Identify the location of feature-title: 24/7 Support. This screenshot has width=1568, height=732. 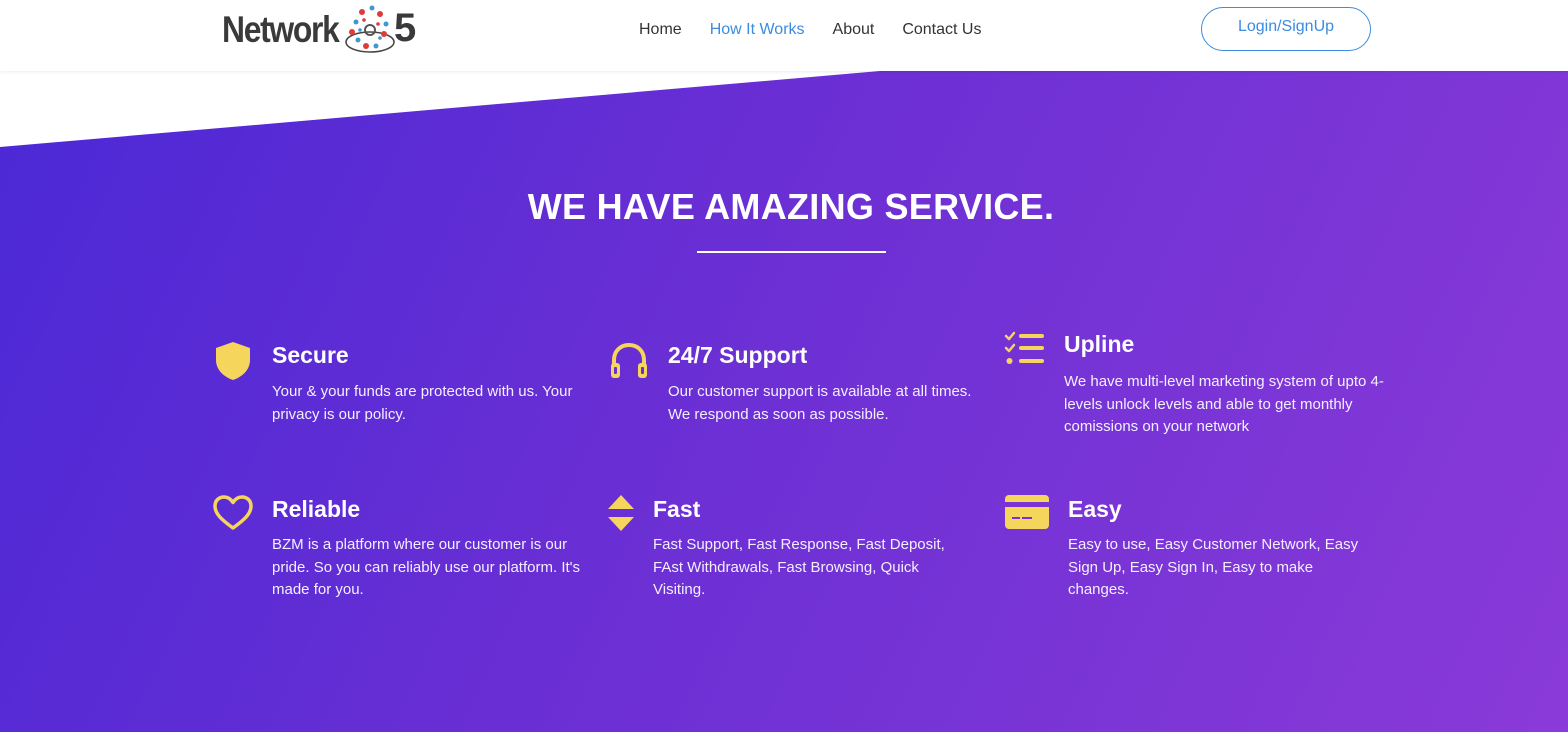
(738, 355).